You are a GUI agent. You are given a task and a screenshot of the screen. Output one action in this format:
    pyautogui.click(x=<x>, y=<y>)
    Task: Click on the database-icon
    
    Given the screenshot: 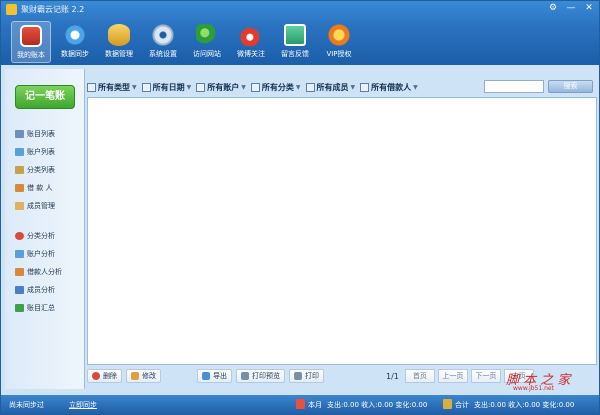 What is the action you would take?
    pyautogui.click(x=119, y=35)
    